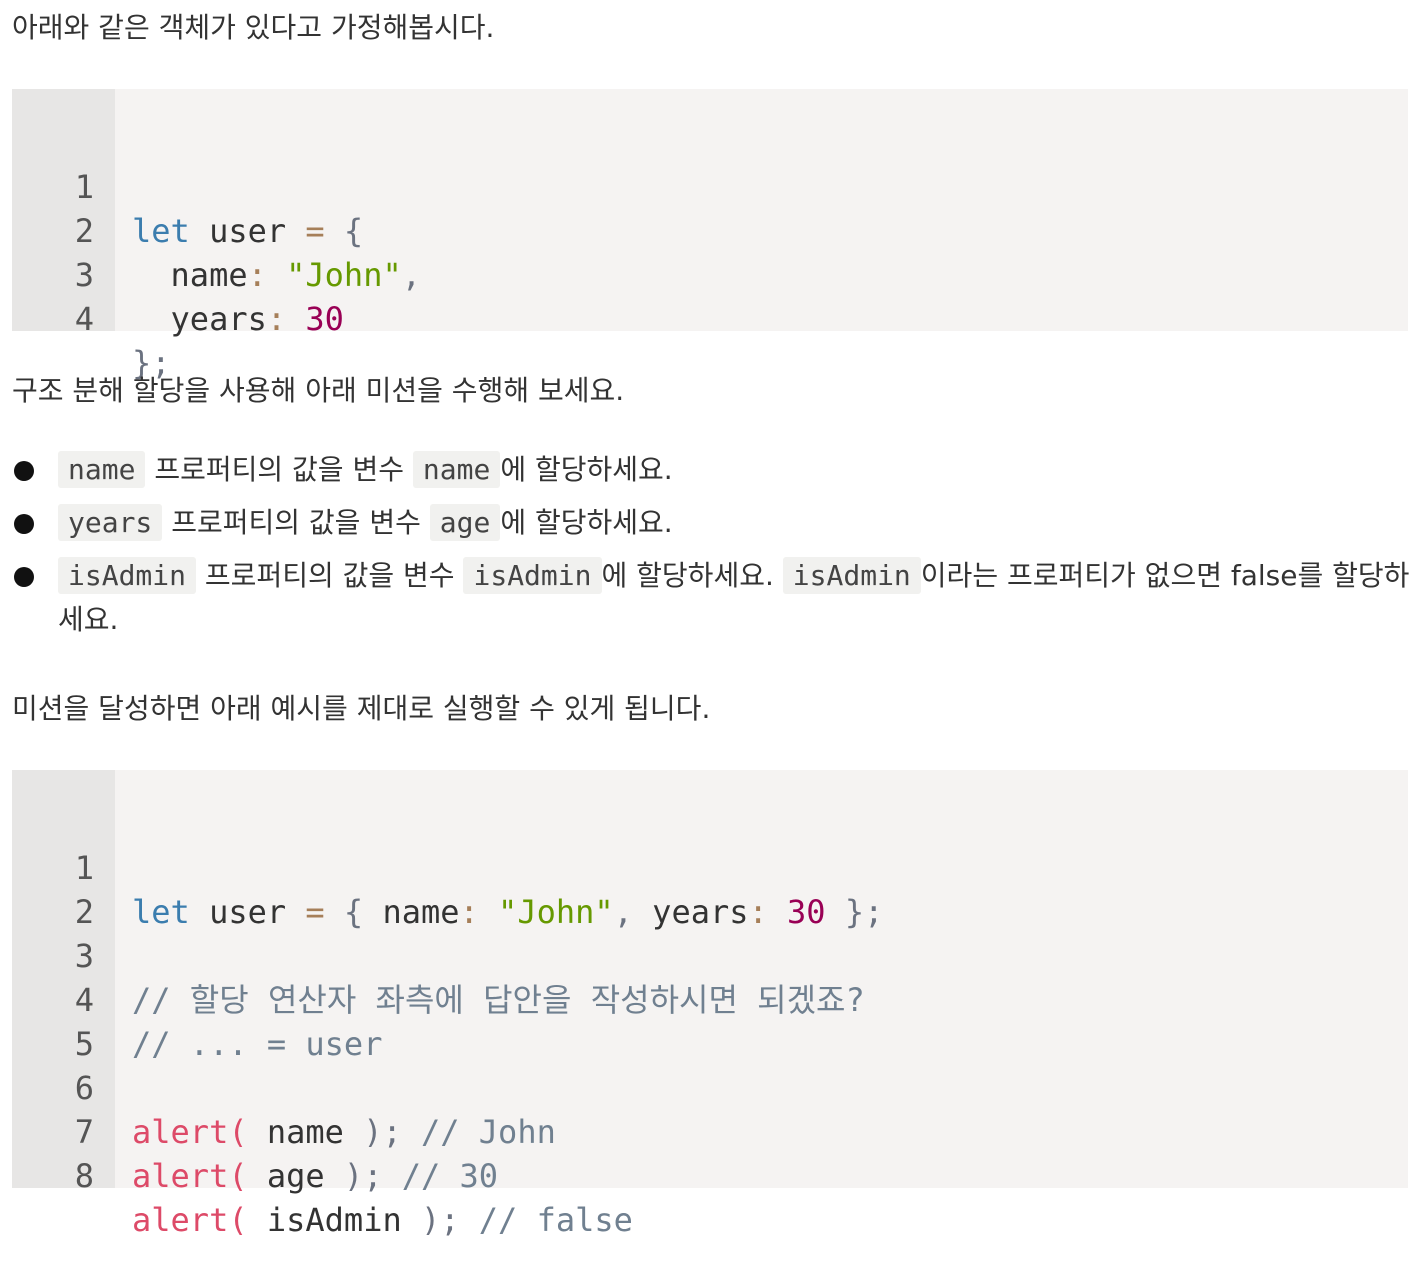  Describe the element at coordinates (187, 185) in the screenshot. I see `code-line-1: 1 let user = {` at that location.